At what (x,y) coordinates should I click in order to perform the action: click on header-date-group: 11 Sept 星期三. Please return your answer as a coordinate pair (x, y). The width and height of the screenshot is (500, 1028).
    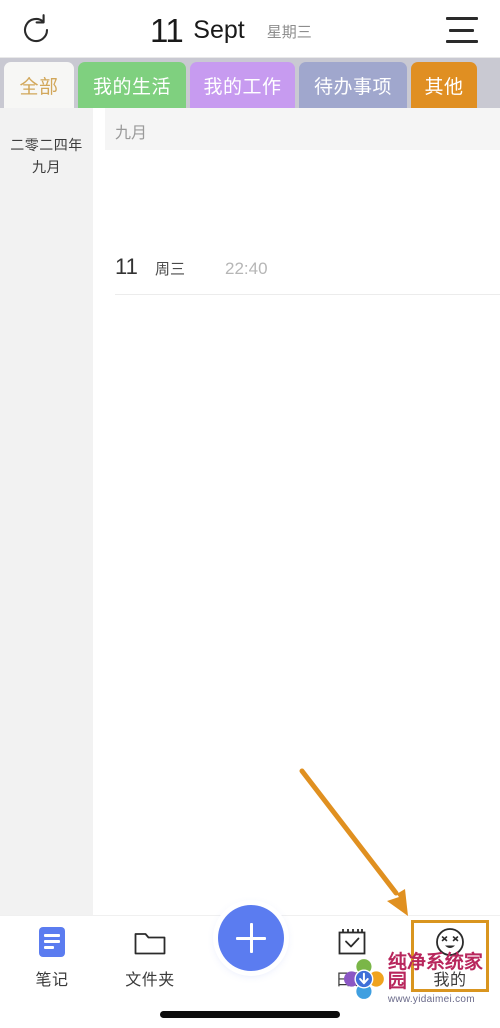
    Looking at the image, I should click on (231, 30).